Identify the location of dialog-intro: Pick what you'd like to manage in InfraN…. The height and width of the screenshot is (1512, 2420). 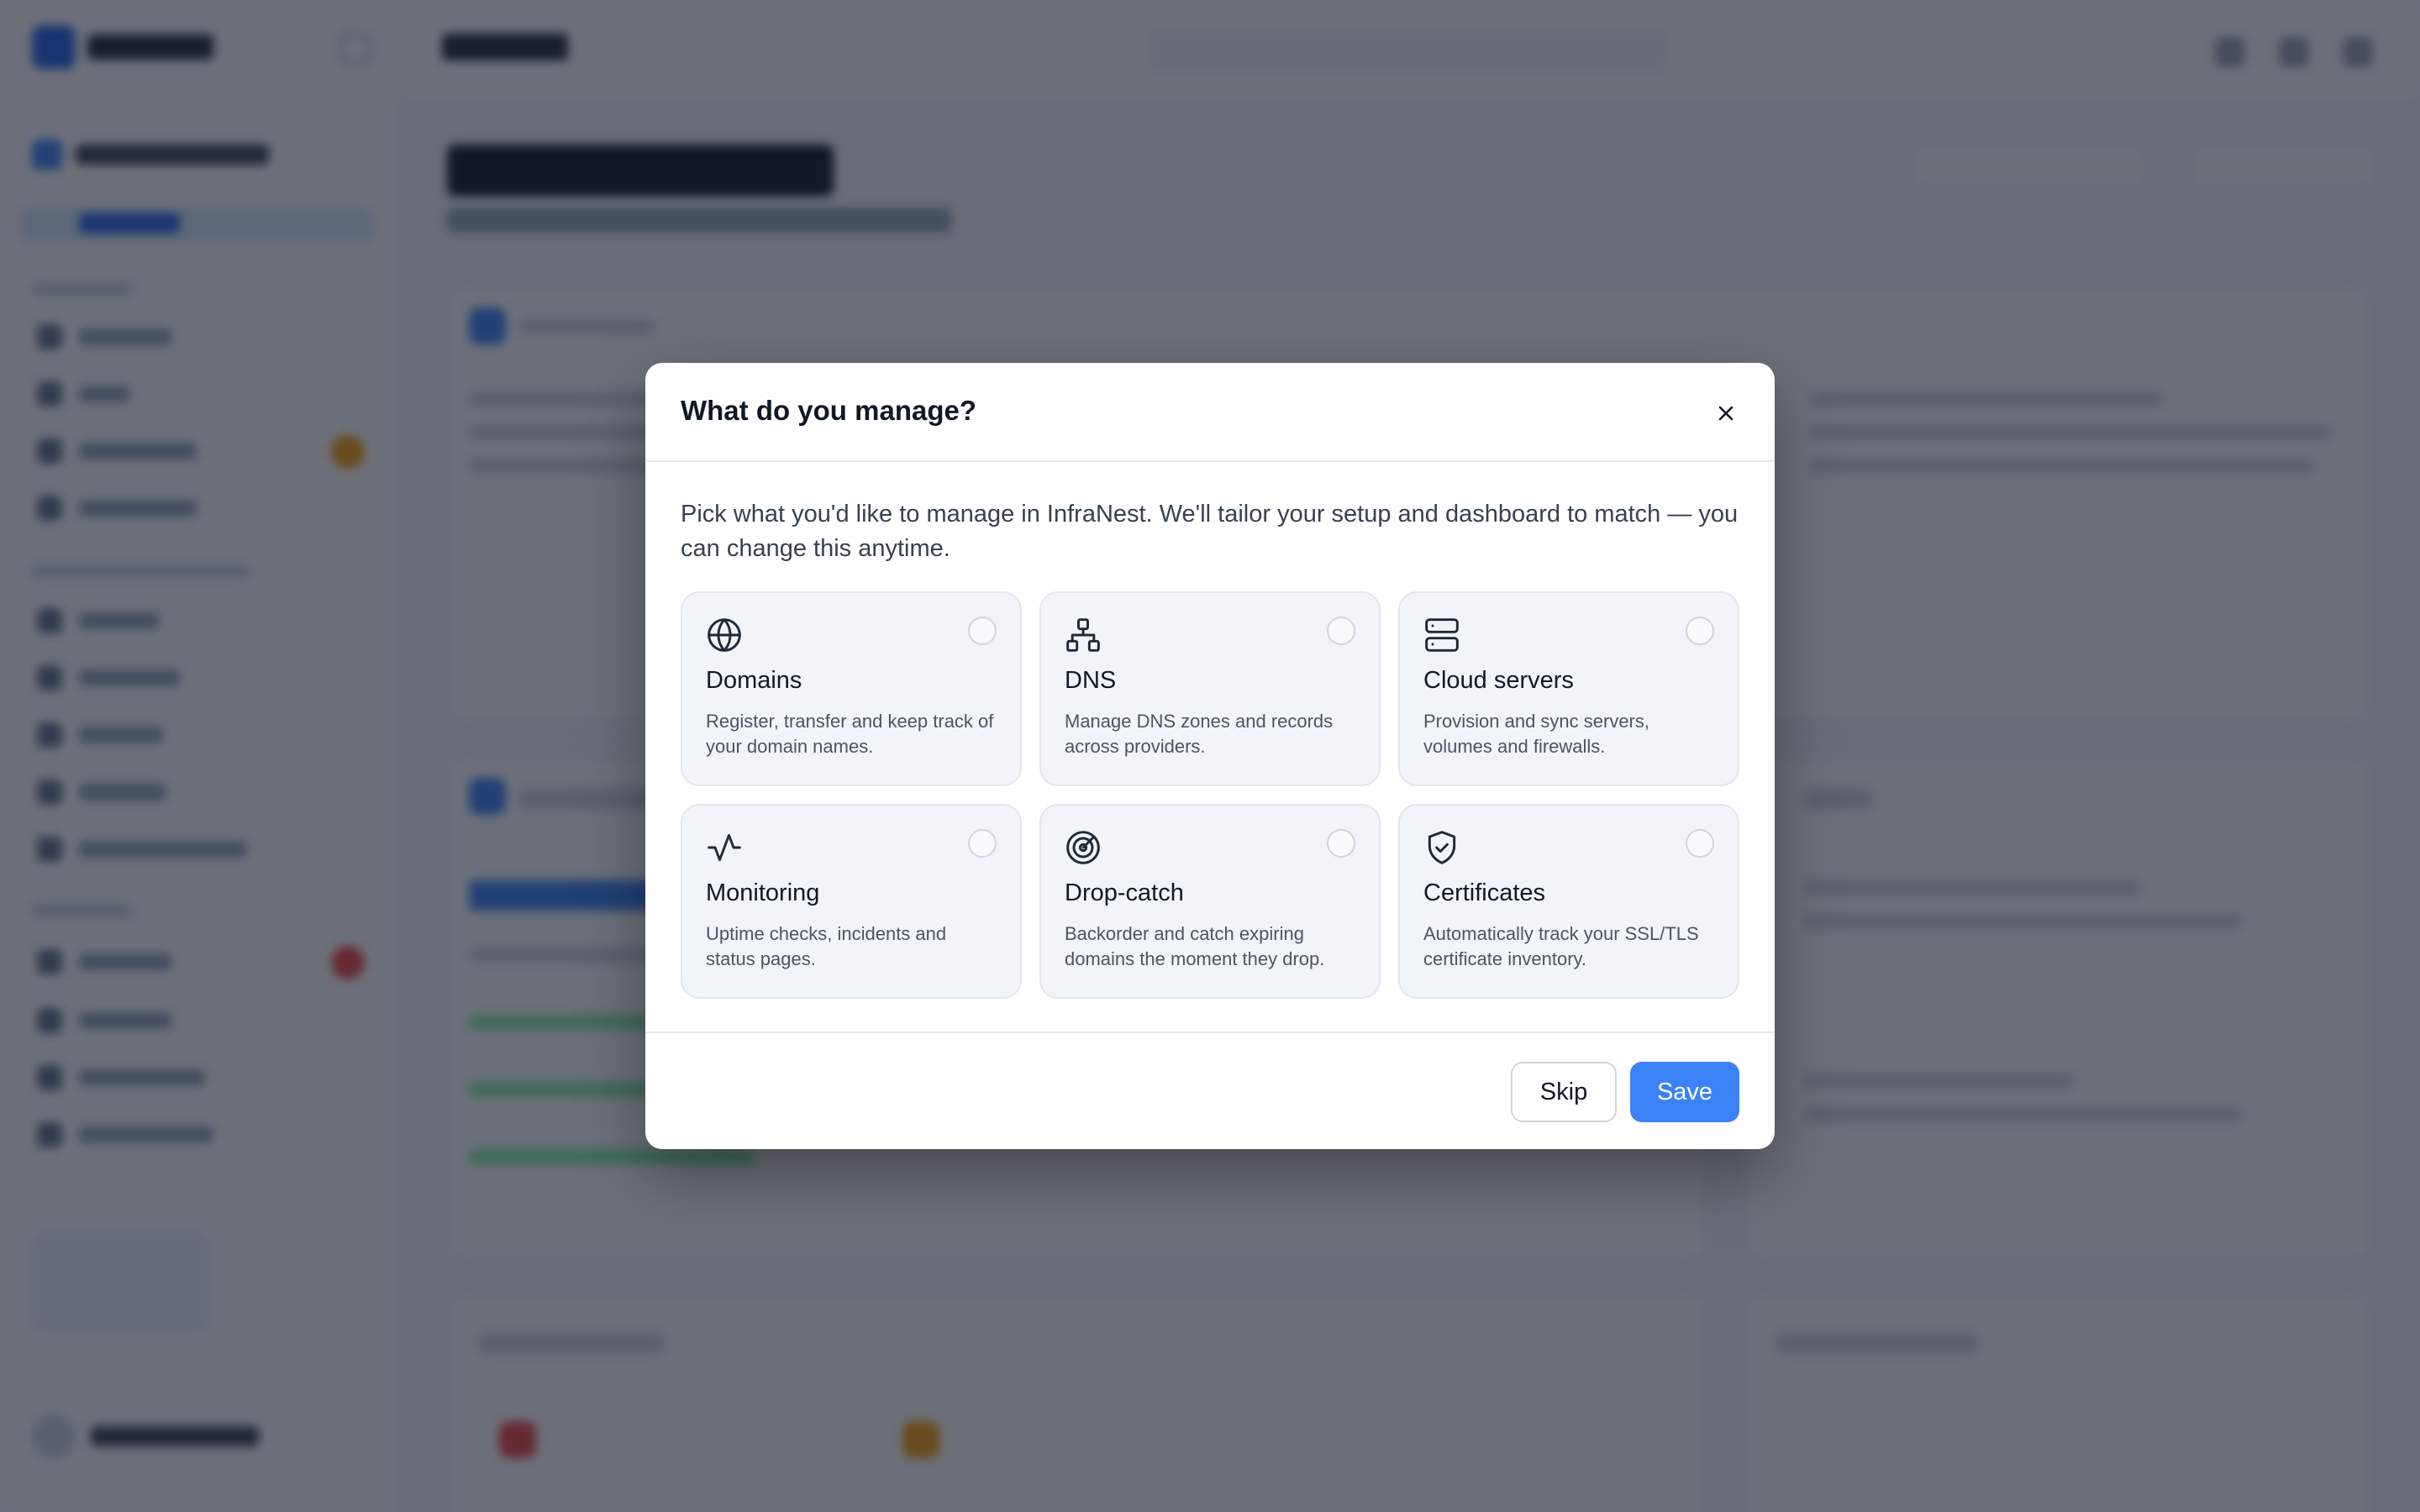
(1210, 531).